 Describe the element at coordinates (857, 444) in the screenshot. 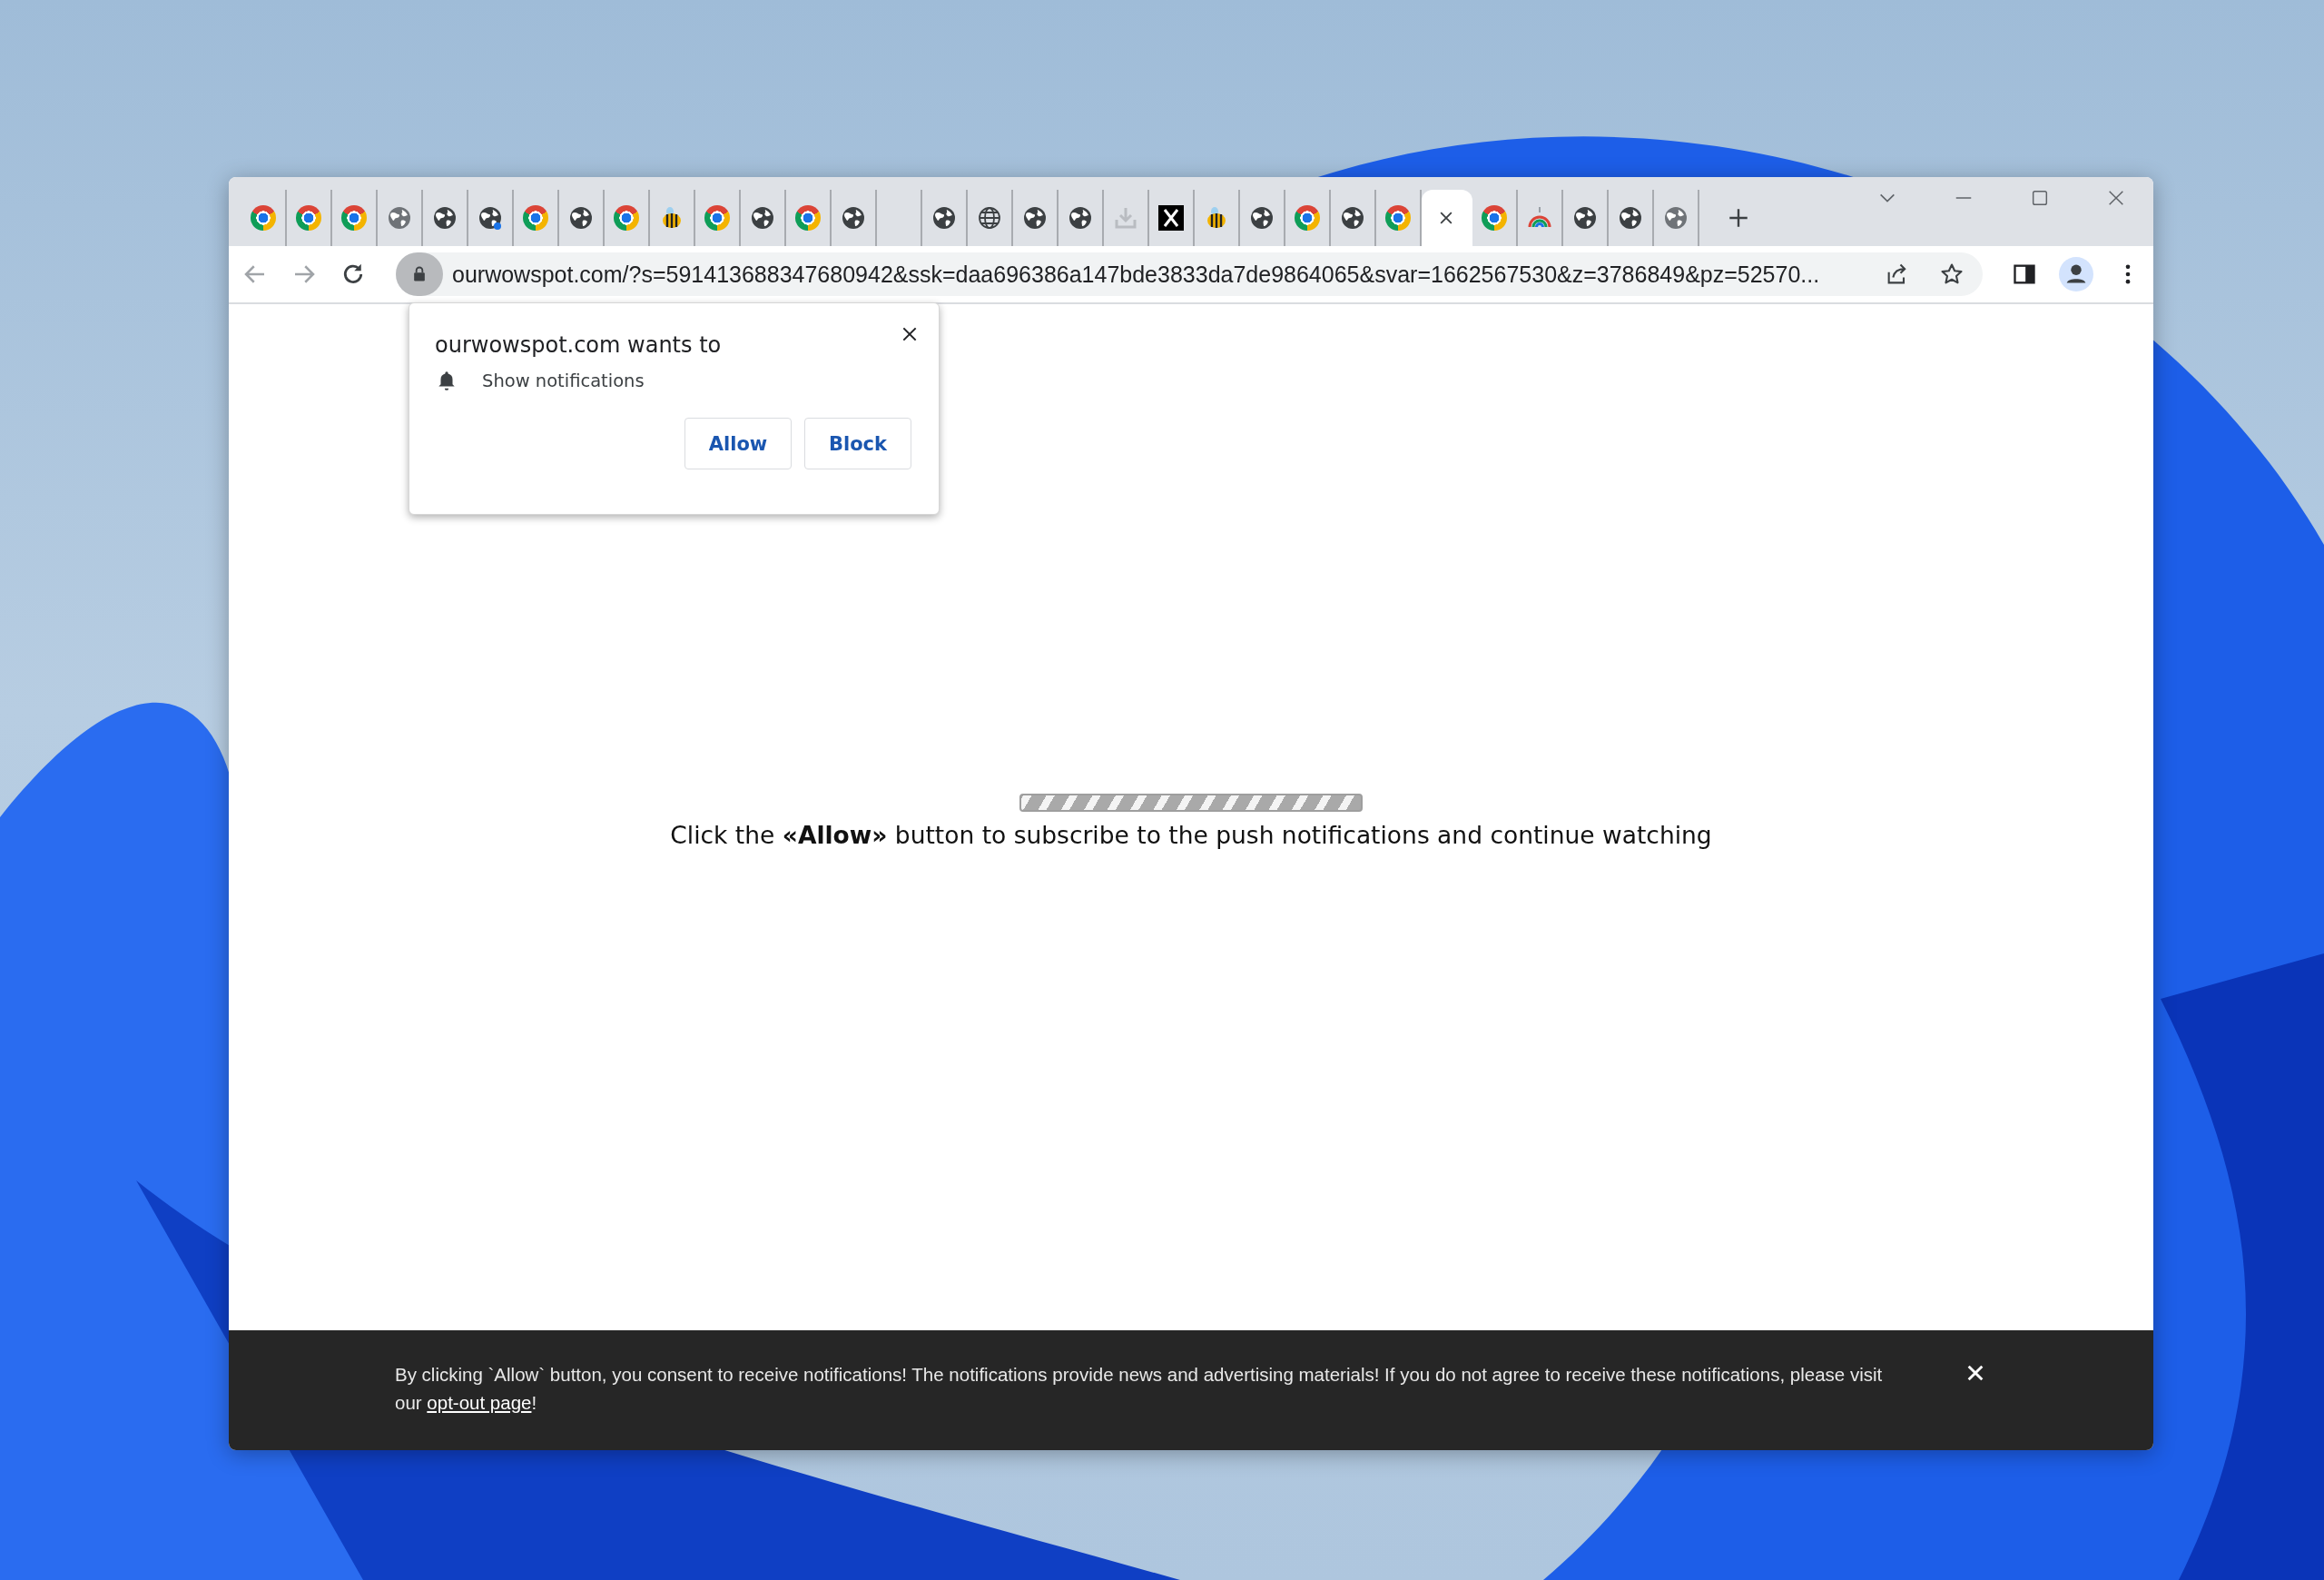

I see `block-button: Block` at that location.